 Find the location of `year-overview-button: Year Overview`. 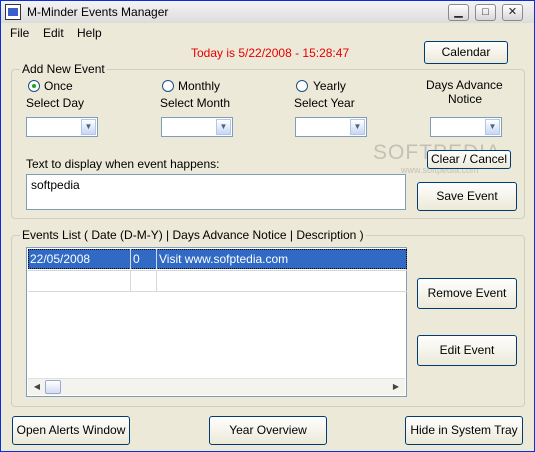

year-overview-button: Year Overview is located at coordinates (268, 430).